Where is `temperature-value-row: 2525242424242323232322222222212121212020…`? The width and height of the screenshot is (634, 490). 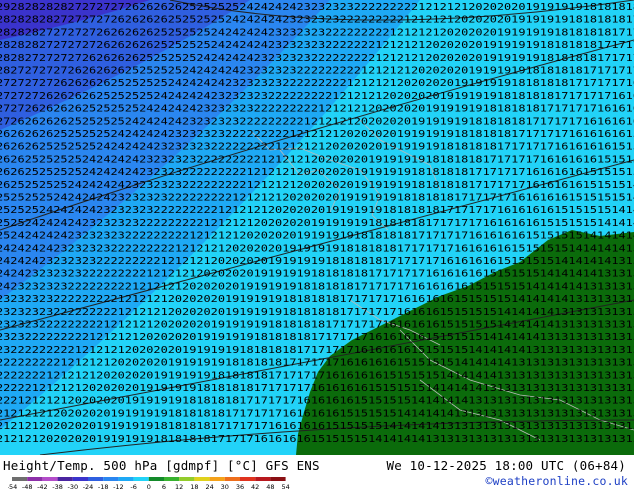 temperature-value-row: 2525242424242323232322222222212121212020… is located at coordinates (317, 223).